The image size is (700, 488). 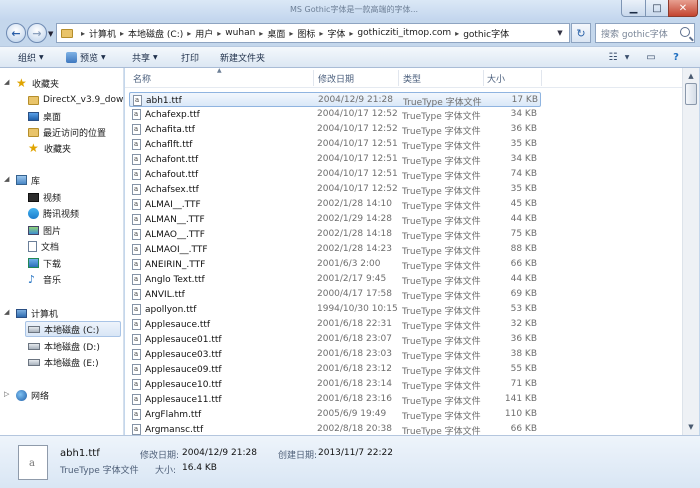 What do you see at coordinates (44, 116) in the screenshot?
I see `nav-item-desktop: 桌面` at bounding box center [44, 116].